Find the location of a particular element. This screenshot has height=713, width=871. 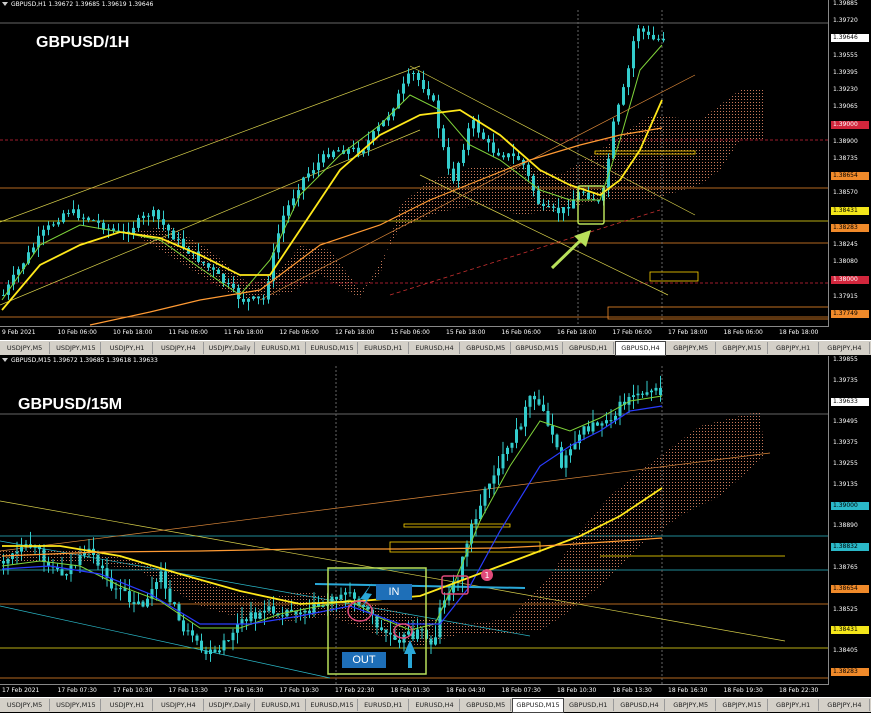

time-label: 18 Feb 07:30 is located at coordinates (521, 690).